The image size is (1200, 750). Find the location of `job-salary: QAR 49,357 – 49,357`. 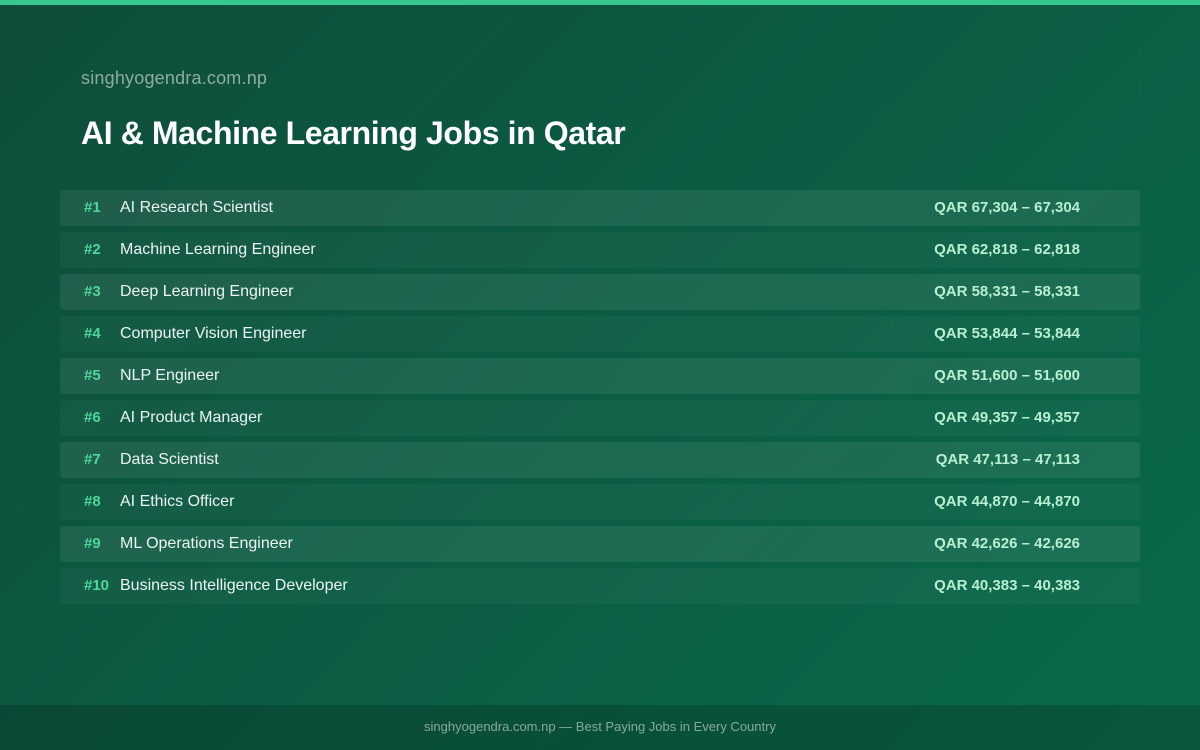

job-salary: QAR 49,357 – 49,357 is located at coordinates (1007, 417).